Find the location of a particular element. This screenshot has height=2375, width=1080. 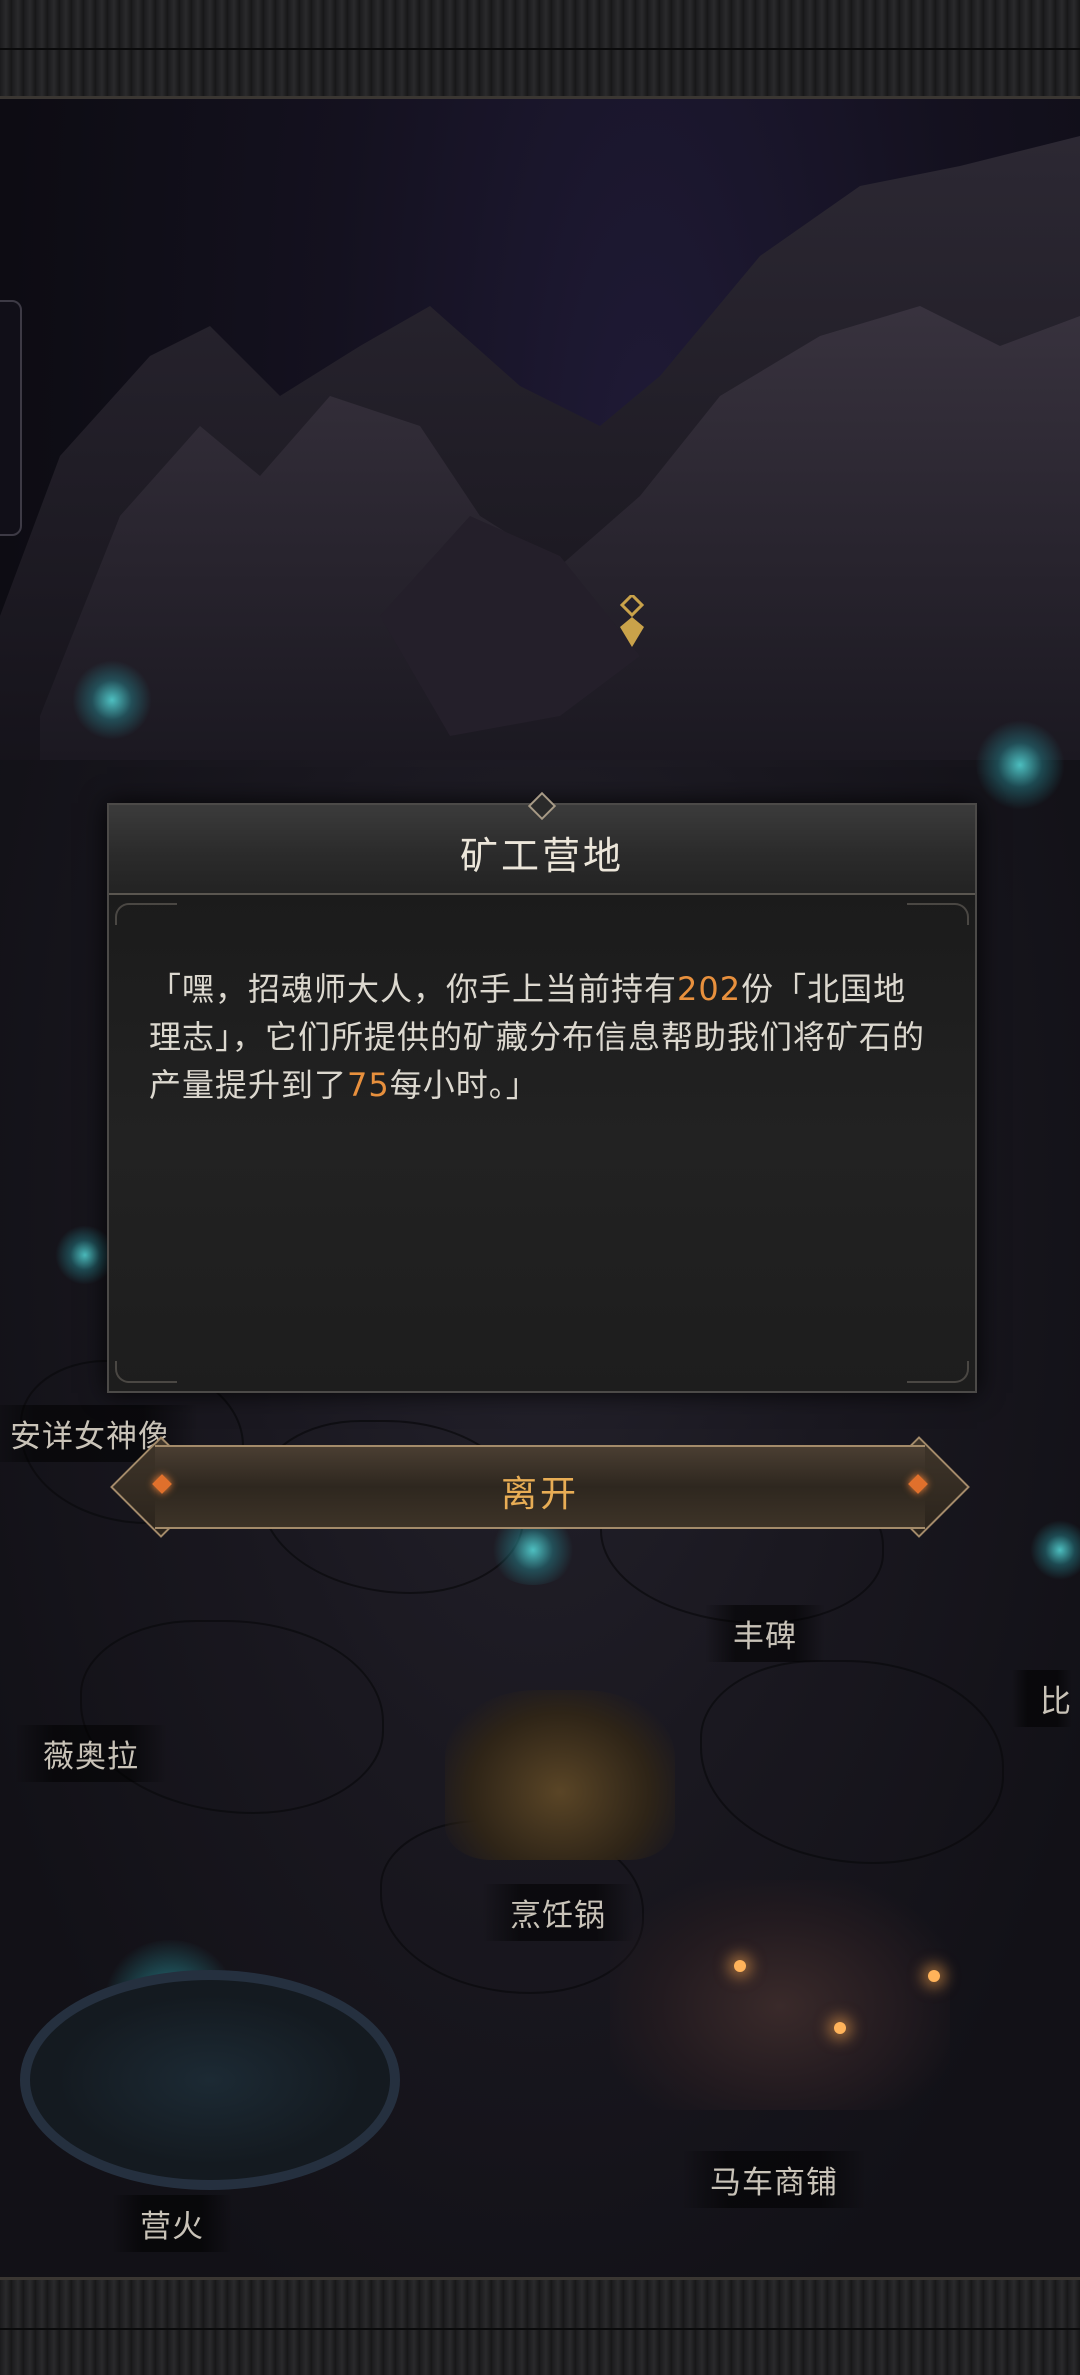

message-part: 每小时。」 is located at coordinates (464, 1085).